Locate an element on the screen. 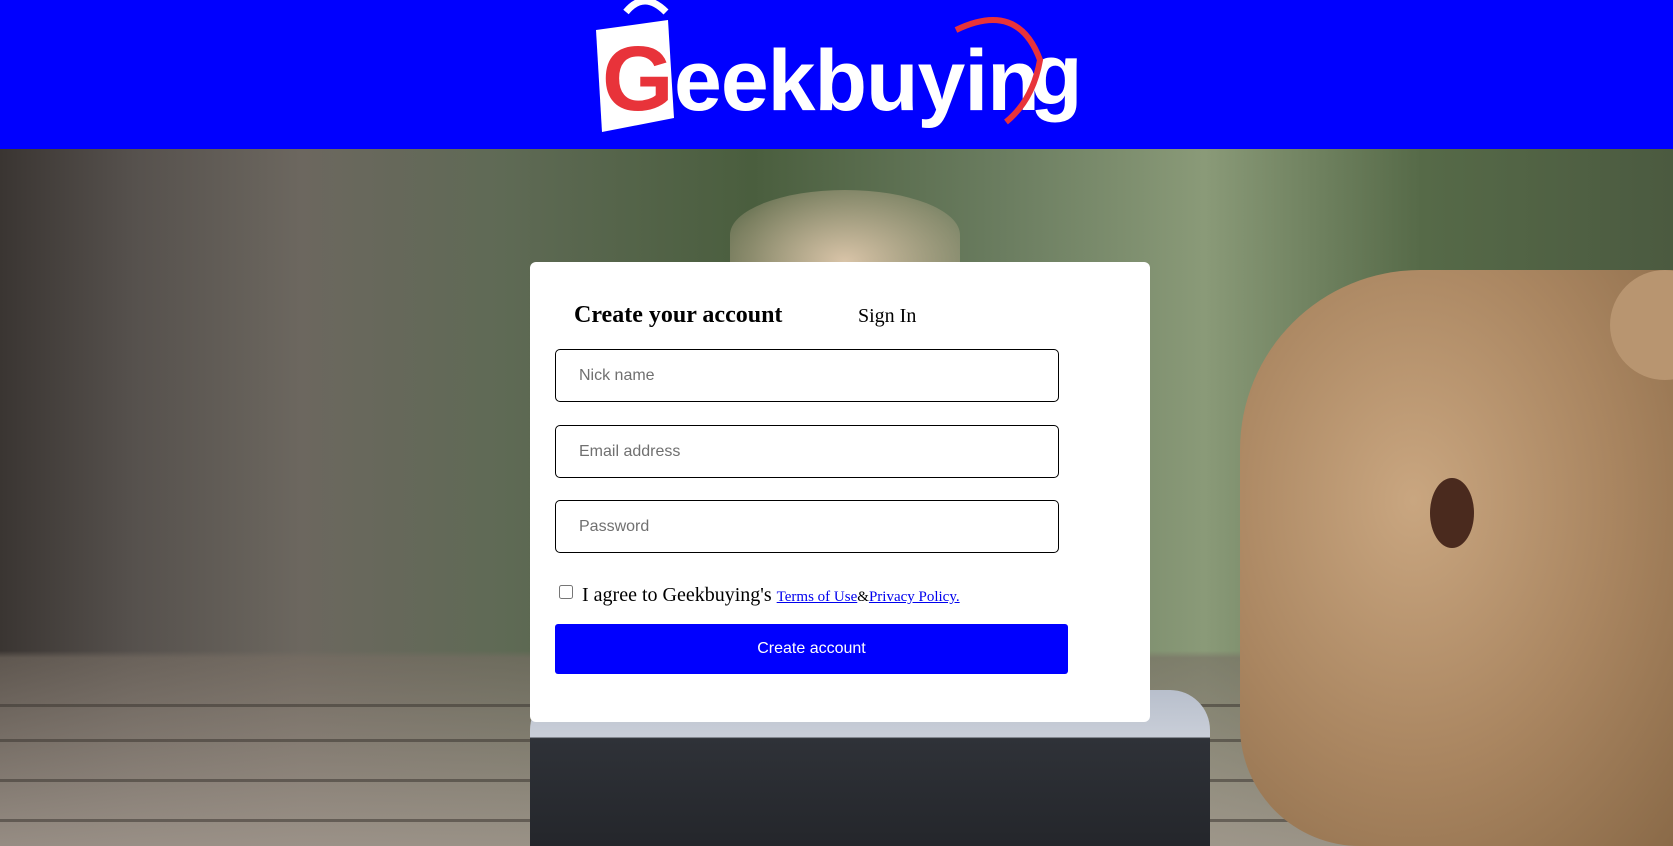 This screenshot has width=1673, height=846. agree-checkbox is located at coordinates (566, 592).